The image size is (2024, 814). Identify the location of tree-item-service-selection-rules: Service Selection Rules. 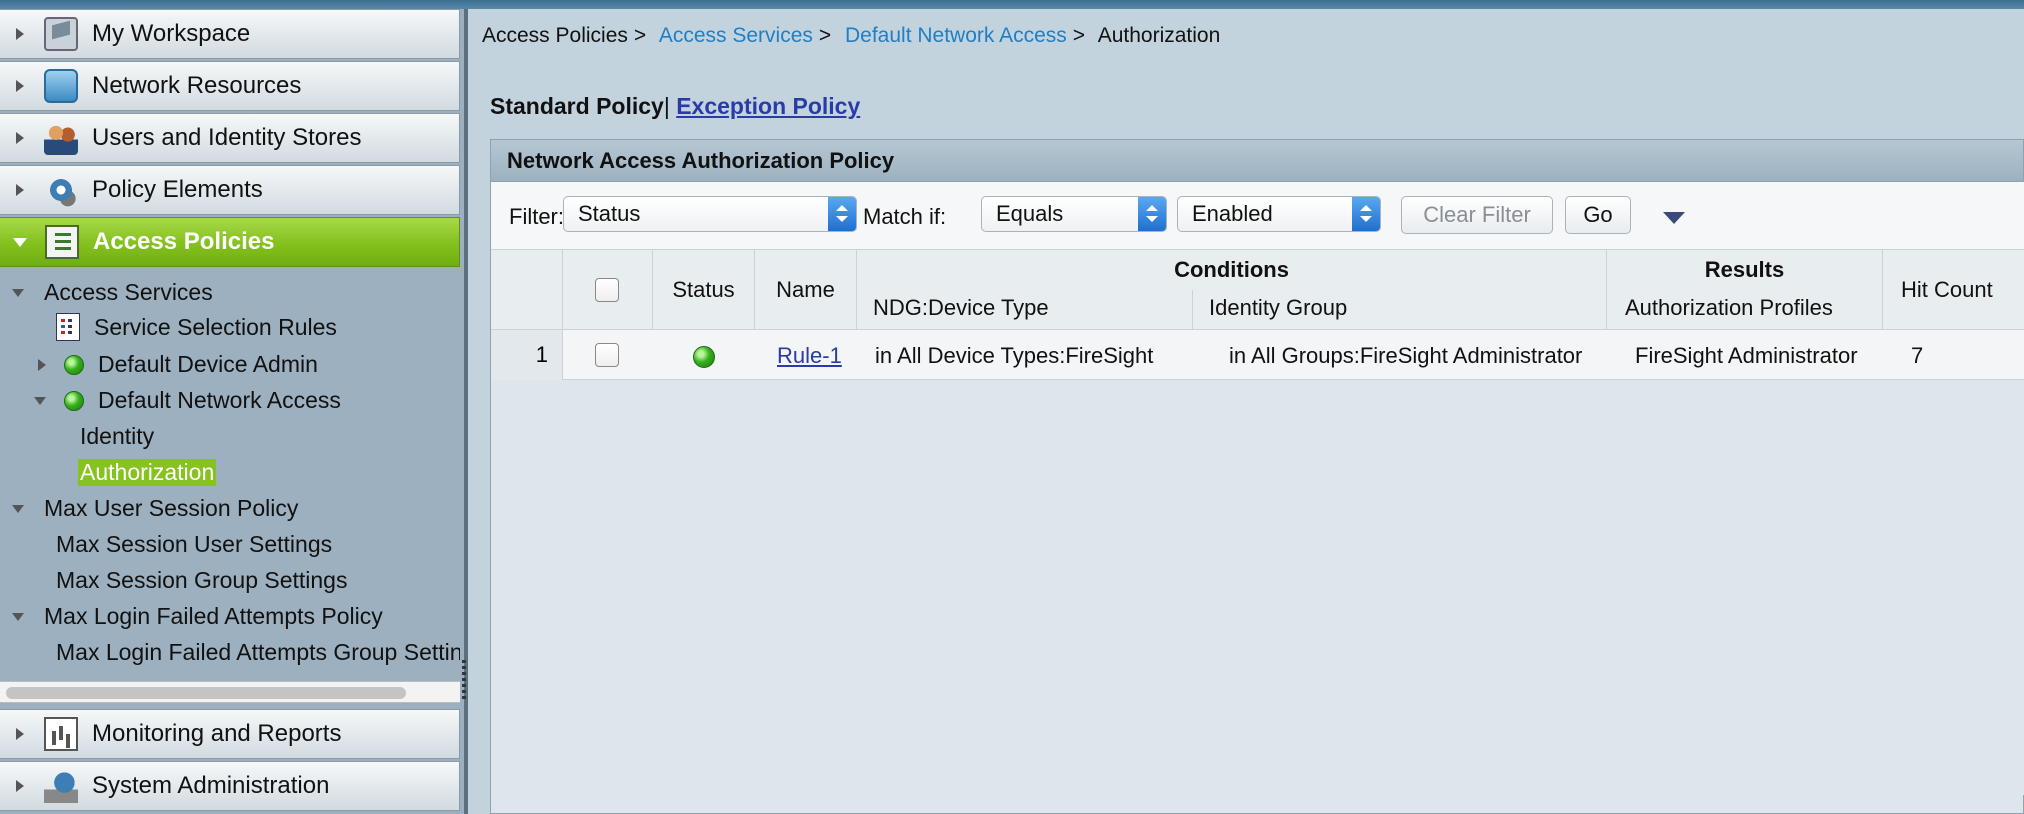
(196, 327).